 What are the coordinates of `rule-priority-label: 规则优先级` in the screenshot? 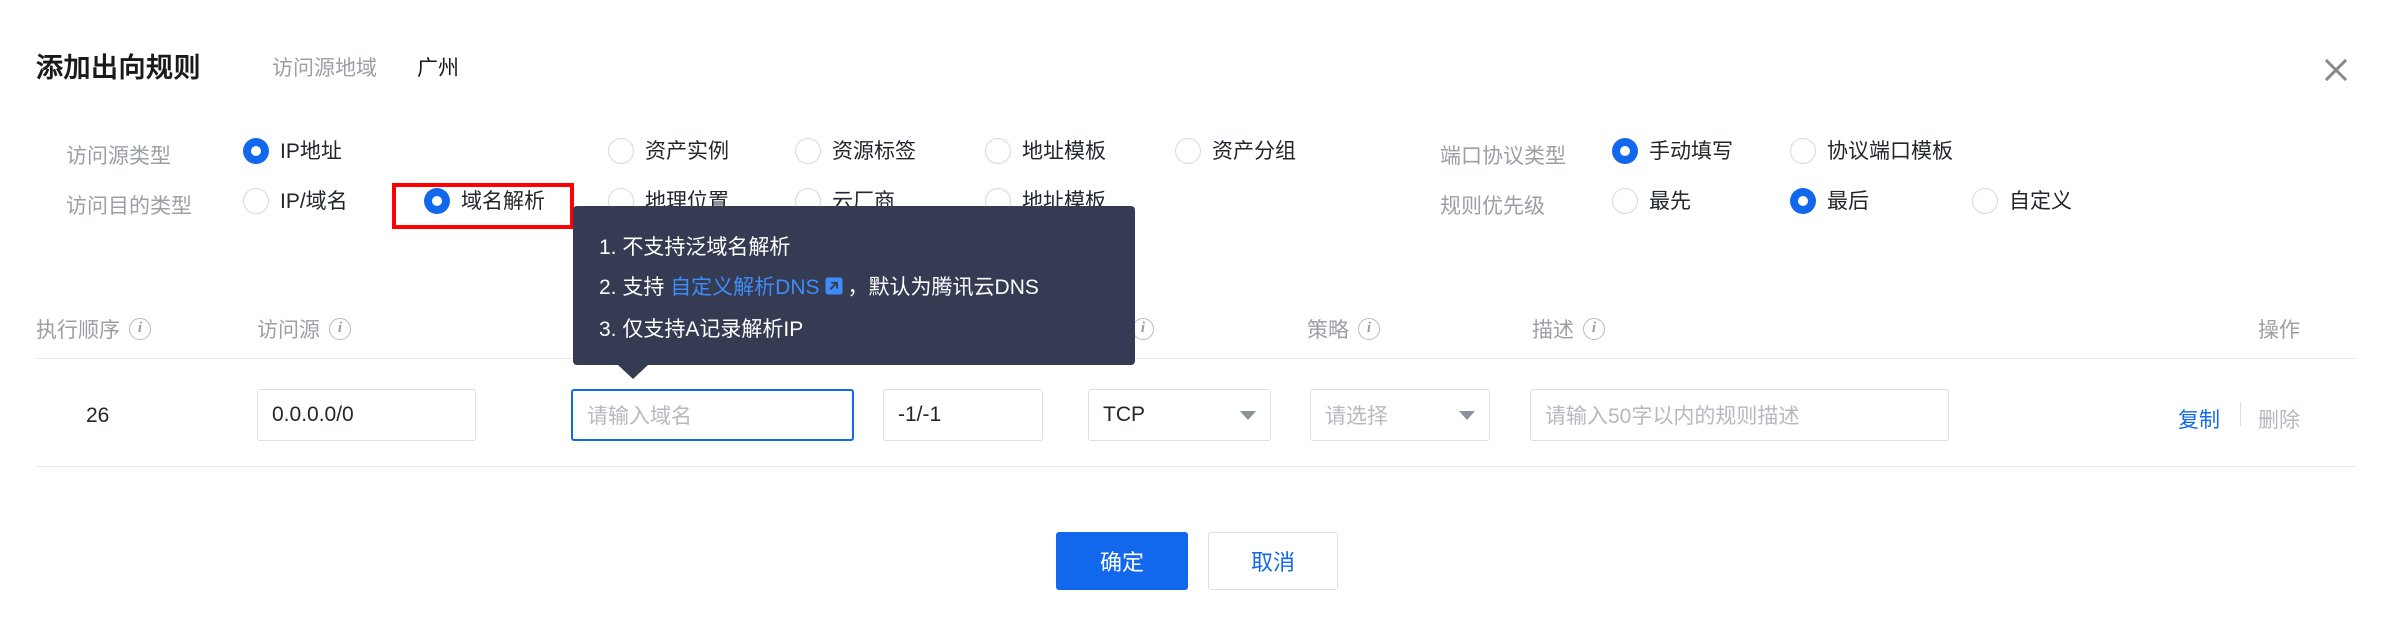 It's located at (1492, 206).